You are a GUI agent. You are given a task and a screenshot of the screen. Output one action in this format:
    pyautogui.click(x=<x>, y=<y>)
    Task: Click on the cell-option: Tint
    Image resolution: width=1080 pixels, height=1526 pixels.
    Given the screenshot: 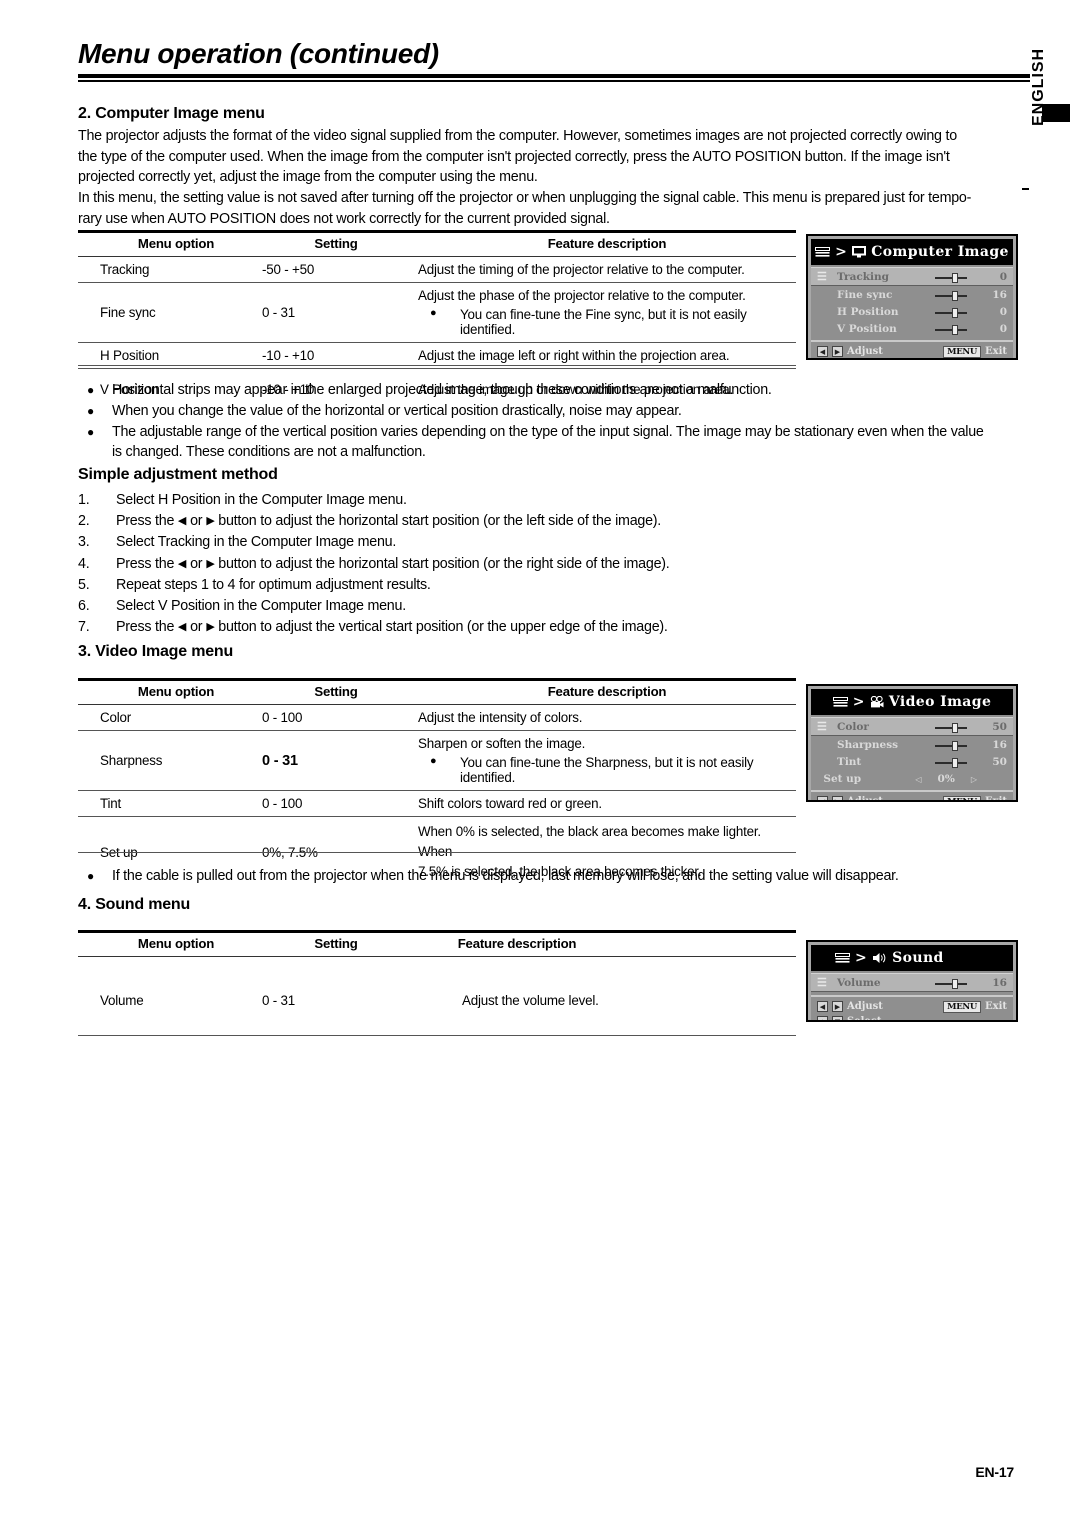 What is the action you would take?
    pyautogui.click(x=165, y=803)
    